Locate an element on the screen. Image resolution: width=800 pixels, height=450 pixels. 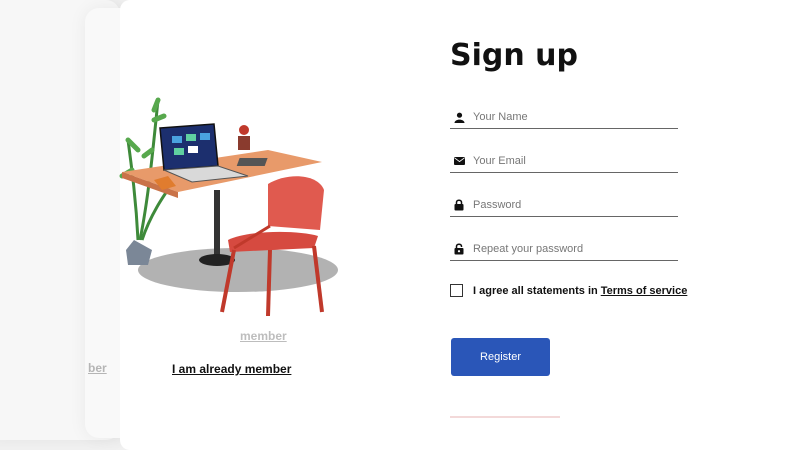
ghost-member-link-2: member is located at coordinates (263, 336).